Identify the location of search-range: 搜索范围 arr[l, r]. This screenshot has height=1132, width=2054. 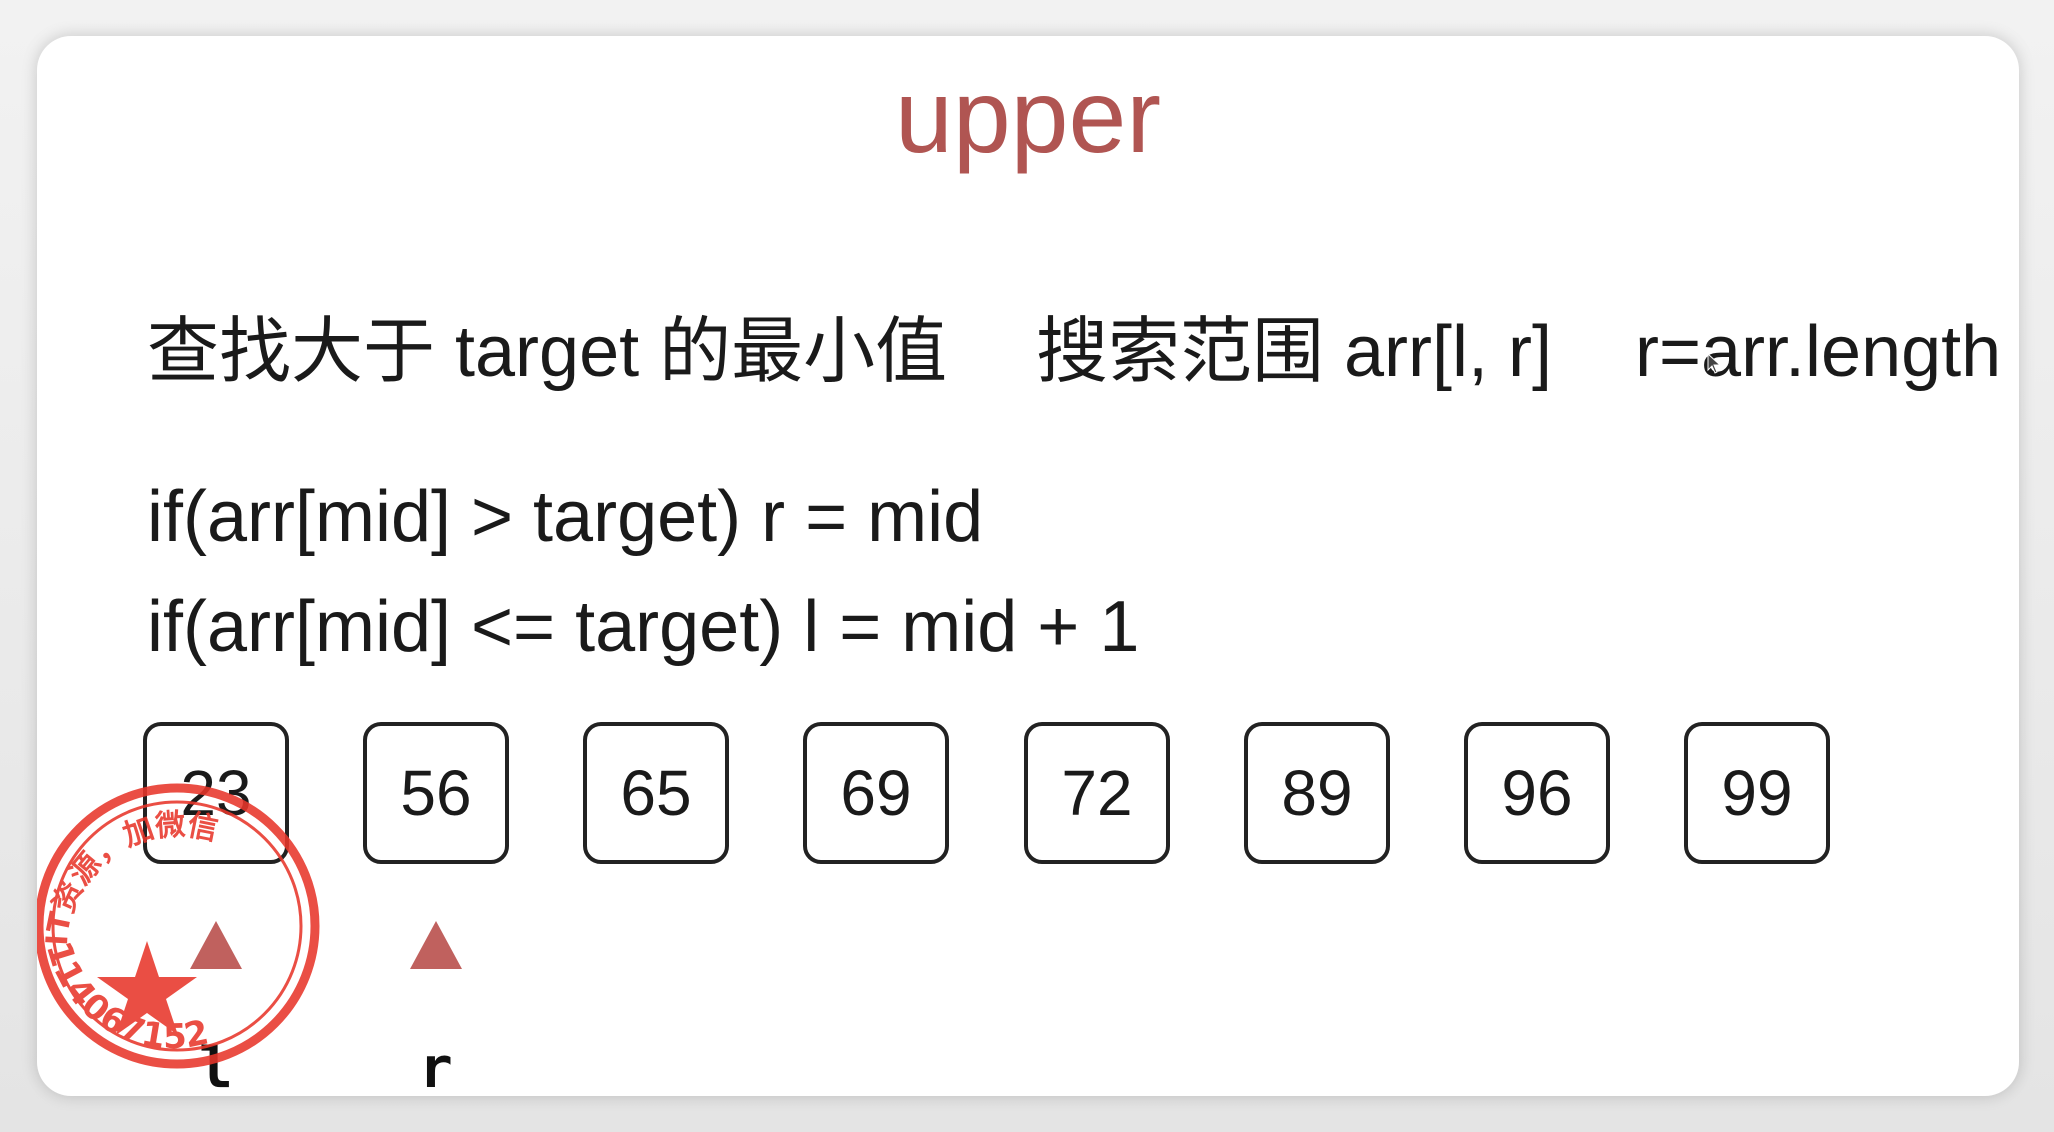
(1294, 352).